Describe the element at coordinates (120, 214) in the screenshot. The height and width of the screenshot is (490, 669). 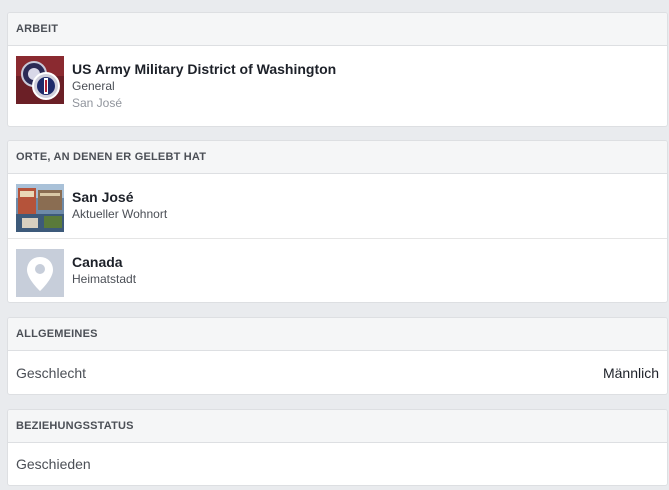
I see `place-type: Aktueller Wohnort` at that location.